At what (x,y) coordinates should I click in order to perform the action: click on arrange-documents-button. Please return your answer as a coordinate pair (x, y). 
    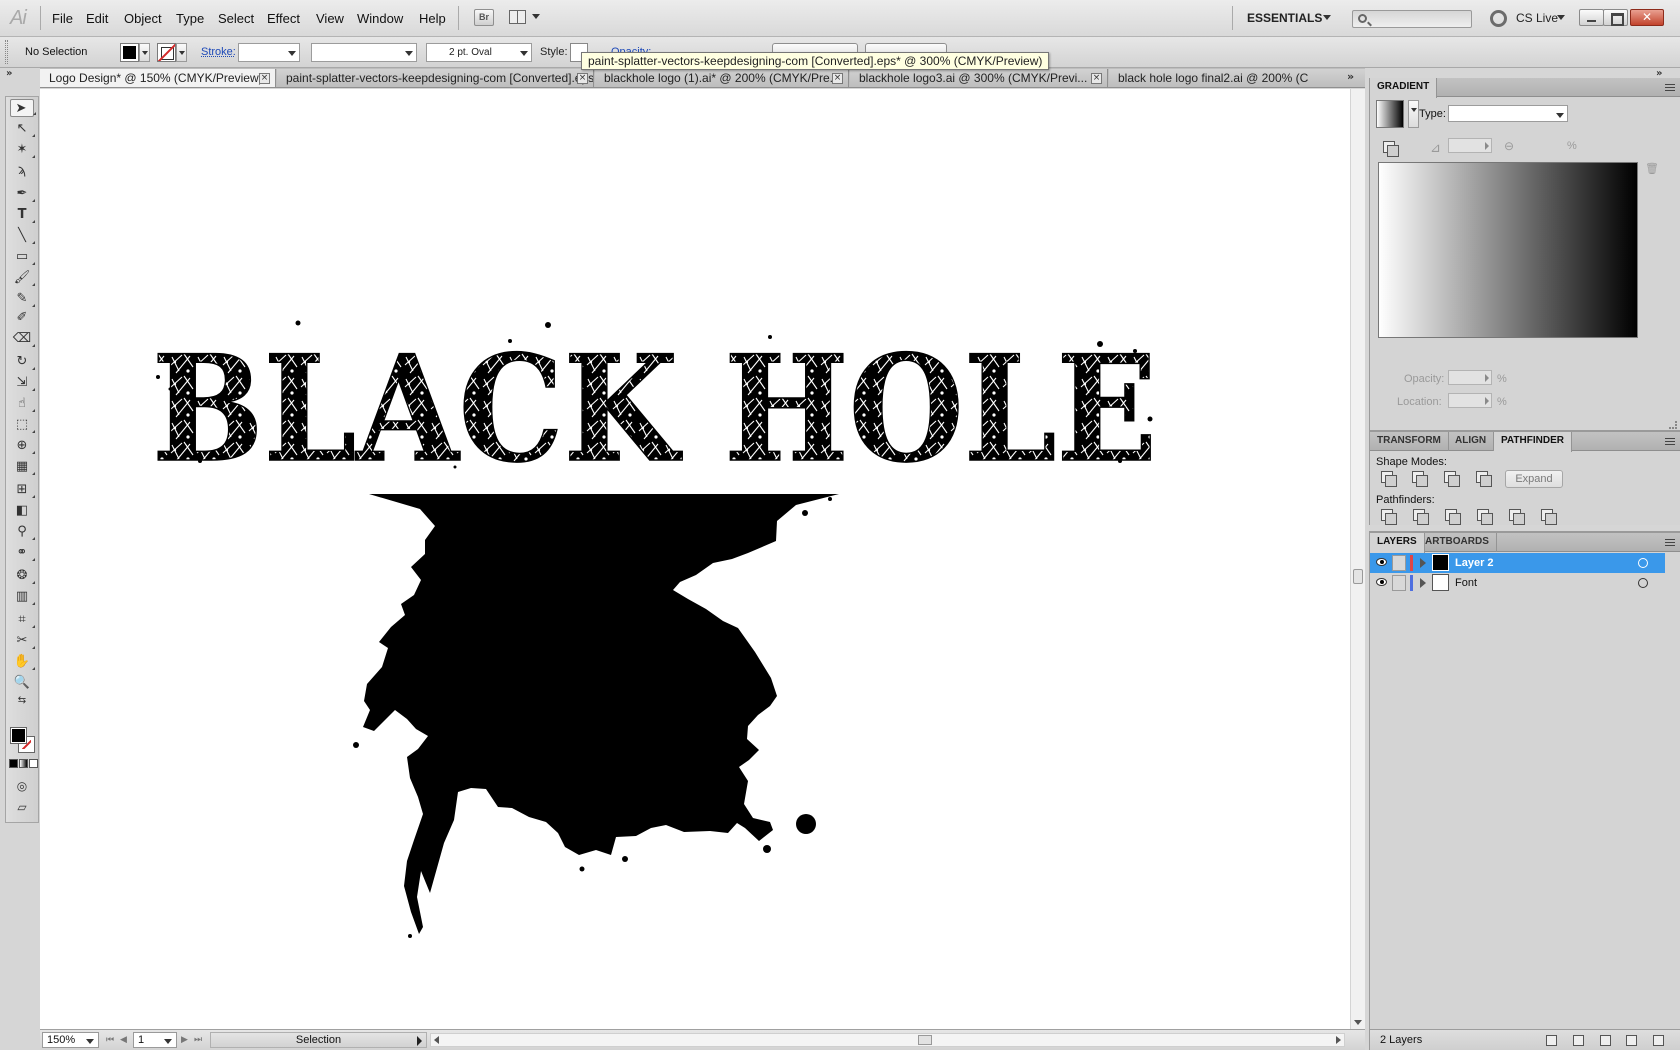
    Looking at the image, I should click on (525, 17).